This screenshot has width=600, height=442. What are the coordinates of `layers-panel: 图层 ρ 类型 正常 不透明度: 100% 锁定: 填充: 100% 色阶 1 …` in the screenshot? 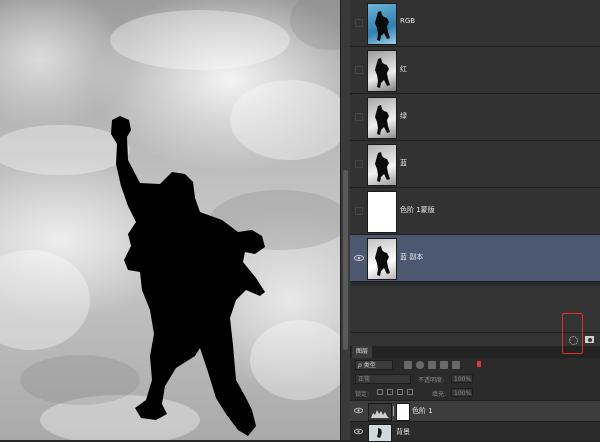 It's located at (475, 394).